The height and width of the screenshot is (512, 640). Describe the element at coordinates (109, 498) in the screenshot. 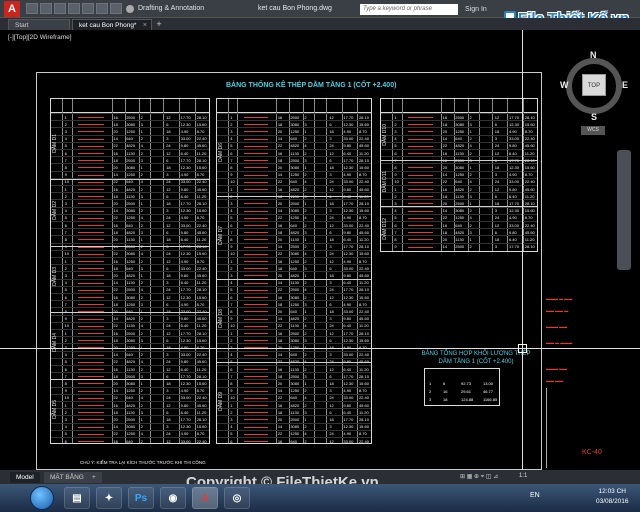

I see `app-icon: ✦` at that location.